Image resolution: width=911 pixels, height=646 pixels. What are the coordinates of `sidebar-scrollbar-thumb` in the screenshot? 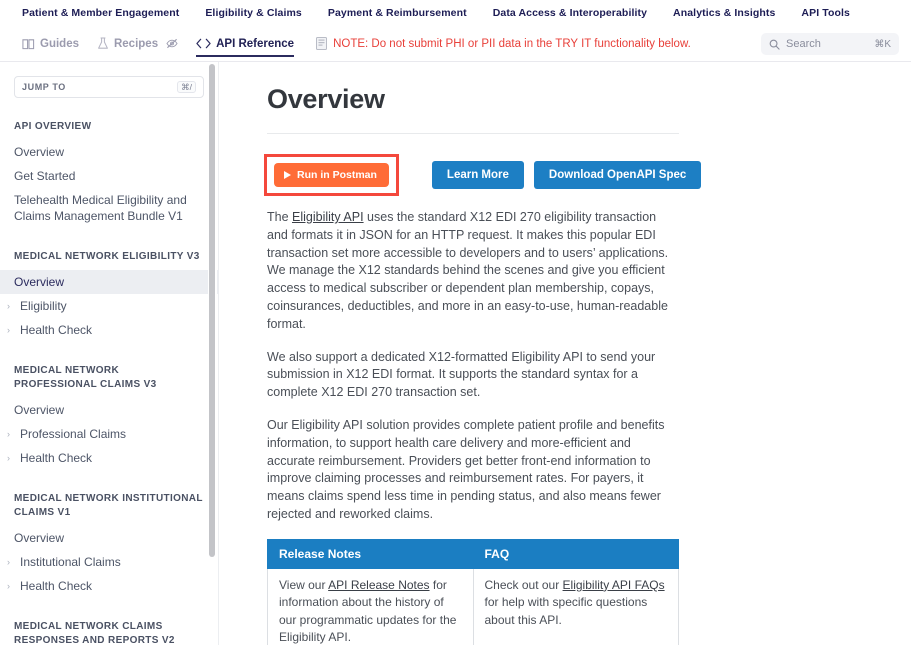 It's located at (212, 310).